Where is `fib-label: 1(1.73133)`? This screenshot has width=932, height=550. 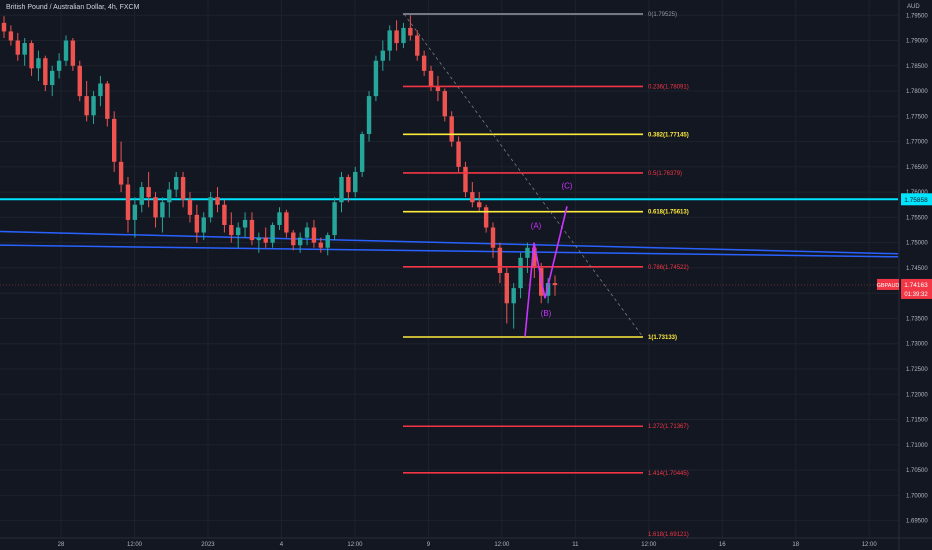
fib-label: 1(1.73133) is located at coordinates (662, 338).